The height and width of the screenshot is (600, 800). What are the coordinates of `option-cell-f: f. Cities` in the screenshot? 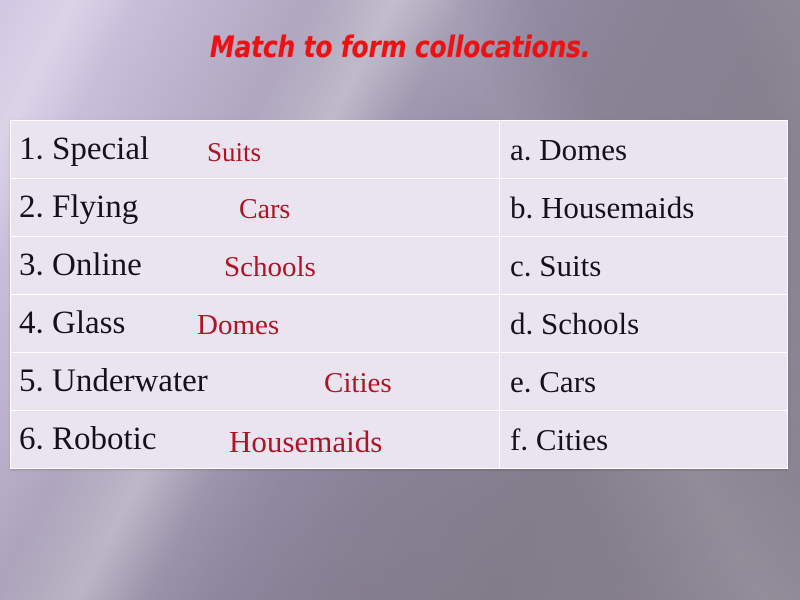 It's located at (643, 439).